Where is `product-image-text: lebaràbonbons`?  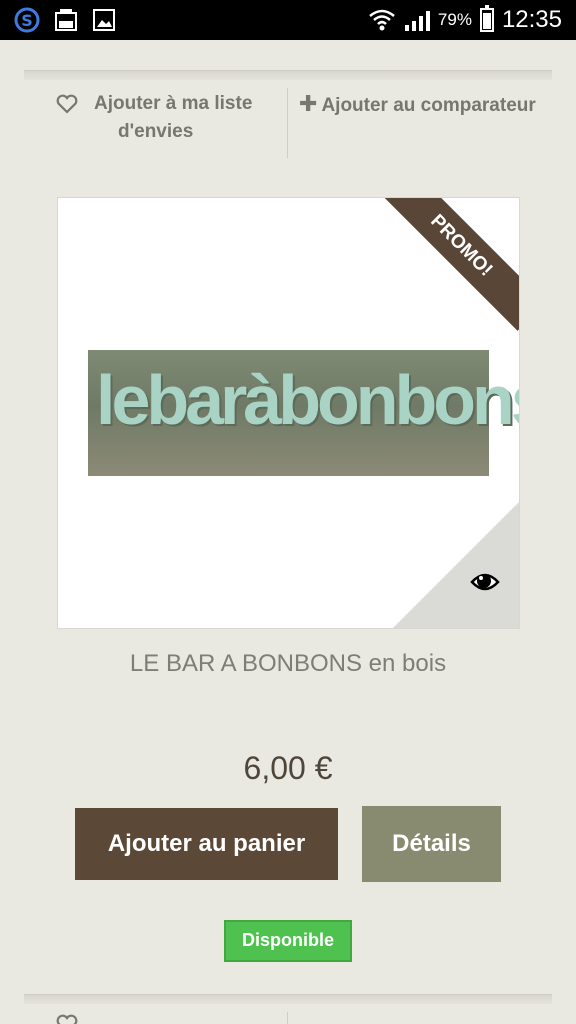 product-image-text: lebaràbonbons is located at coordinates (308, 400).